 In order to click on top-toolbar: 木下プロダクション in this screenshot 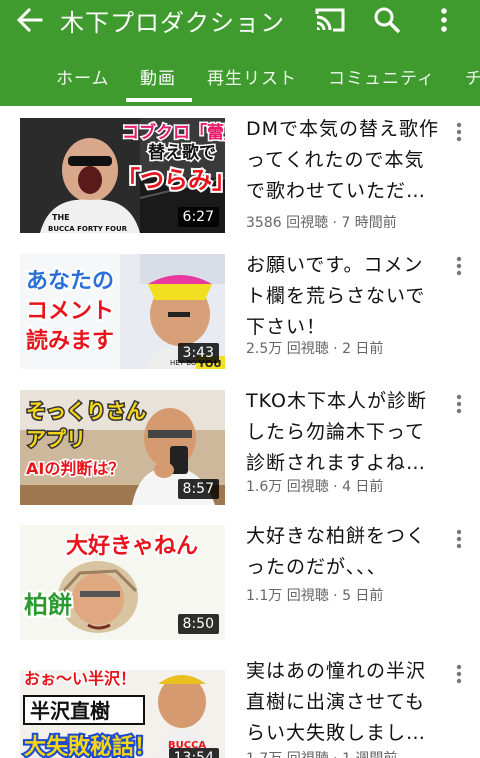, I will do `click(240, 20)`.